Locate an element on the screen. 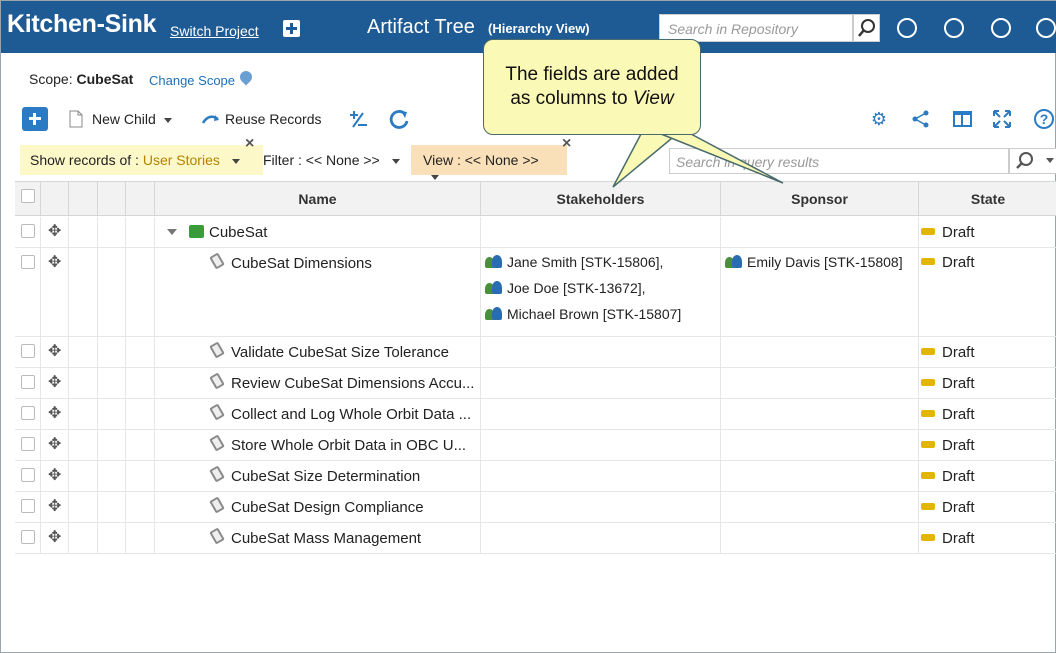  add-project-icon is located at coordinates (291, 28).